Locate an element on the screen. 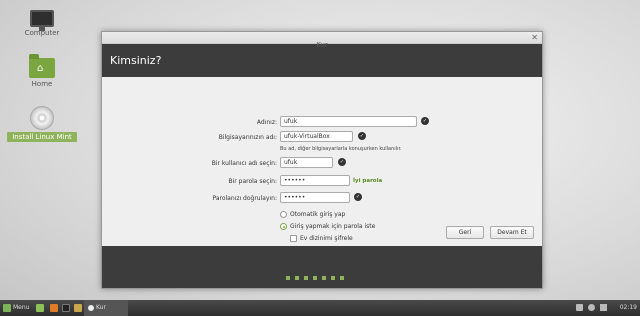 This screenshot has width=640, height=316. window-titlebar: Kur ✕ is located at coordinates (322, 40).